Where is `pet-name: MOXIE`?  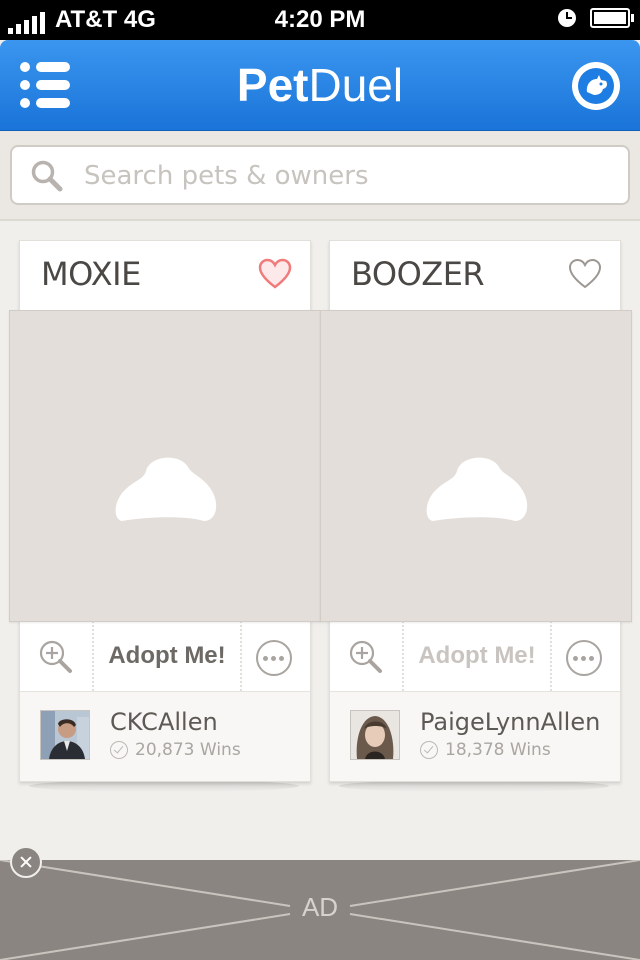 pet-name: MOXIE is located at coordinates (91, 274).